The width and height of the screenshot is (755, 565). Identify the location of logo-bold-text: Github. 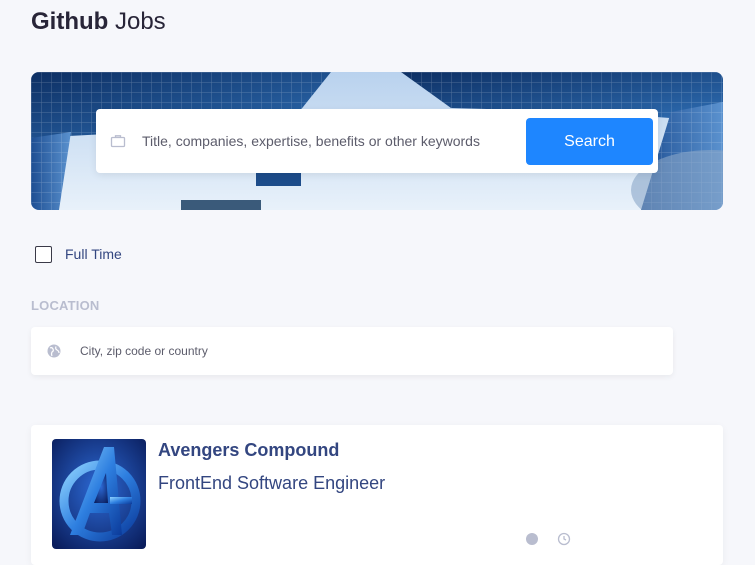
(70, 21).